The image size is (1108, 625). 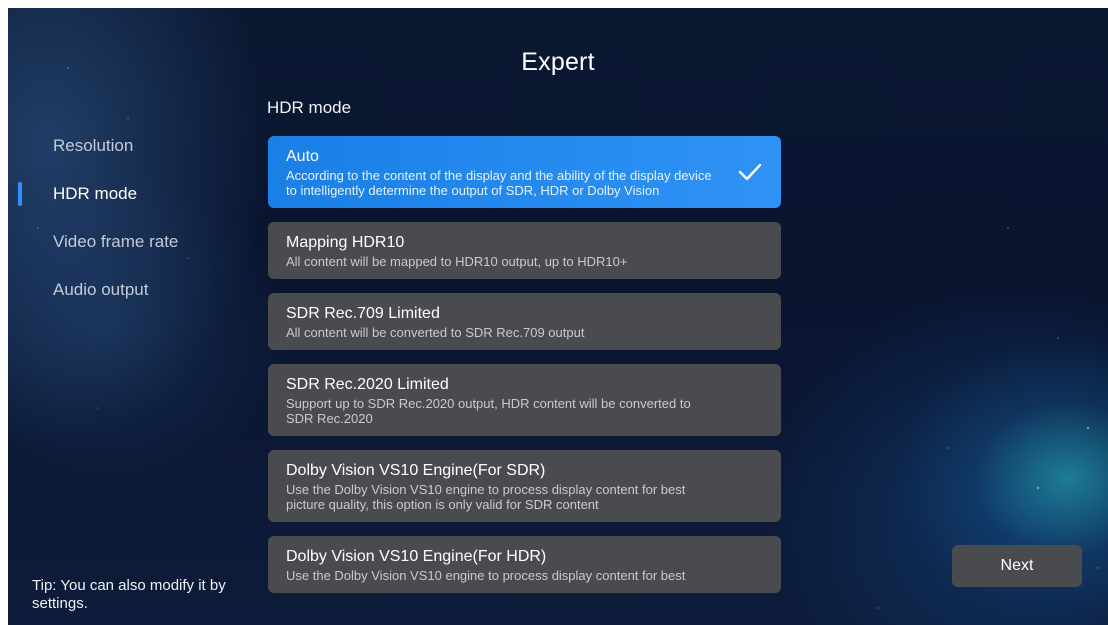 What do you see at coordinates (20, 194) in the screenshot?
I see `active-indicator` at bounding box center [20, 194].